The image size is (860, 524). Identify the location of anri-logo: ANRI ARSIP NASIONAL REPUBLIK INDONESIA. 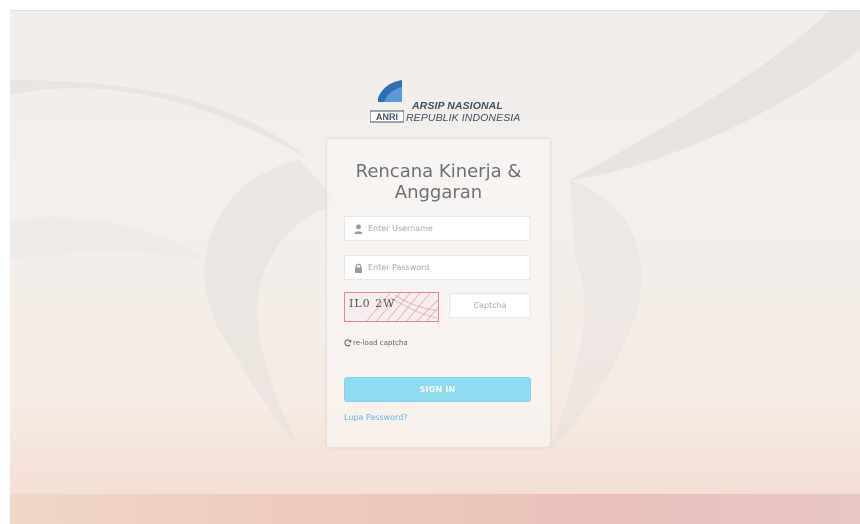
(445, 103).